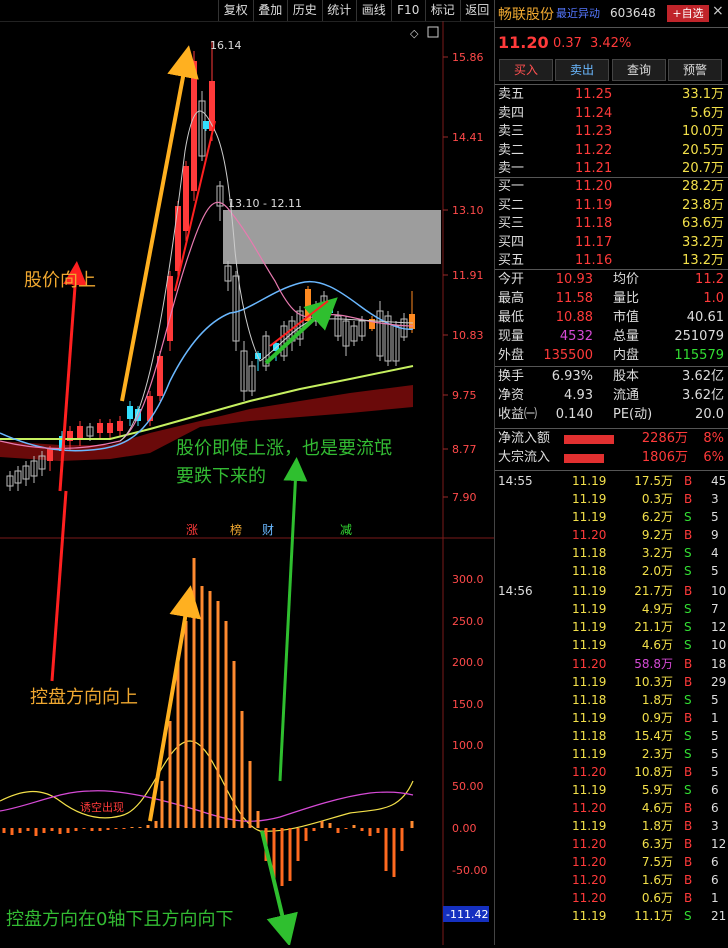 The width and height of the screenshot is (728, 948). What do you see at coordinates (718, 11) in the screenshot?
I see `close-icon: ×` at bounding box center [718, 11].